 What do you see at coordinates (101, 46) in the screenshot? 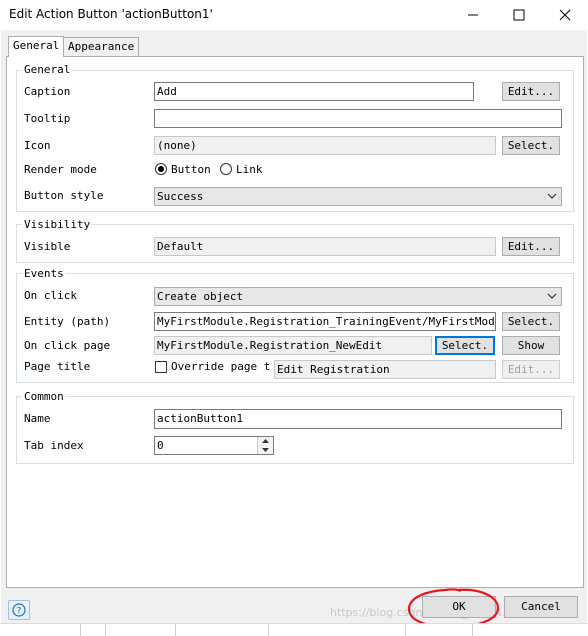
I see `tab-appearance: Appearance` at bounding box center [101, 46].